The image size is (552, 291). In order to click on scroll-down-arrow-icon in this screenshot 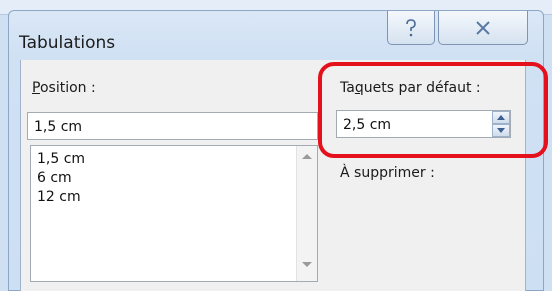, I will do `click(307, 264)`.